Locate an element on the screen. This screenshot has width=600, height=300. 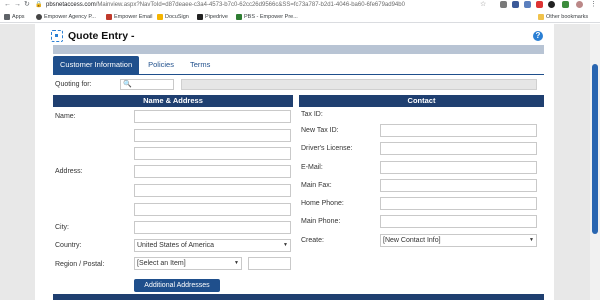
create-value: [New Contact Info] is located at coordinates (412, 240).